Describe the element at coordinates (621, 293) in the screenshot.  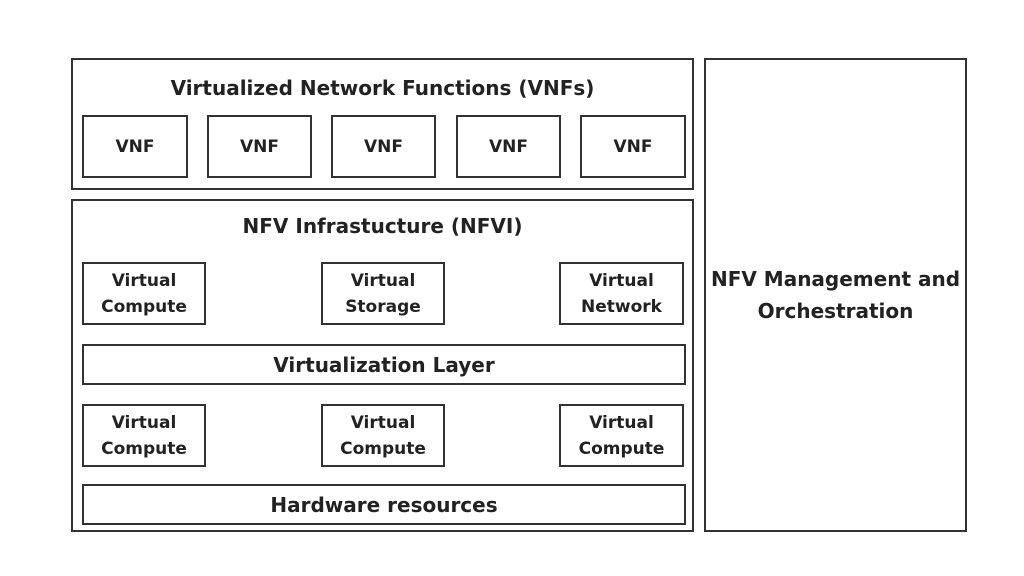
I see `virtual-network-box: Virtual Network` at that location.